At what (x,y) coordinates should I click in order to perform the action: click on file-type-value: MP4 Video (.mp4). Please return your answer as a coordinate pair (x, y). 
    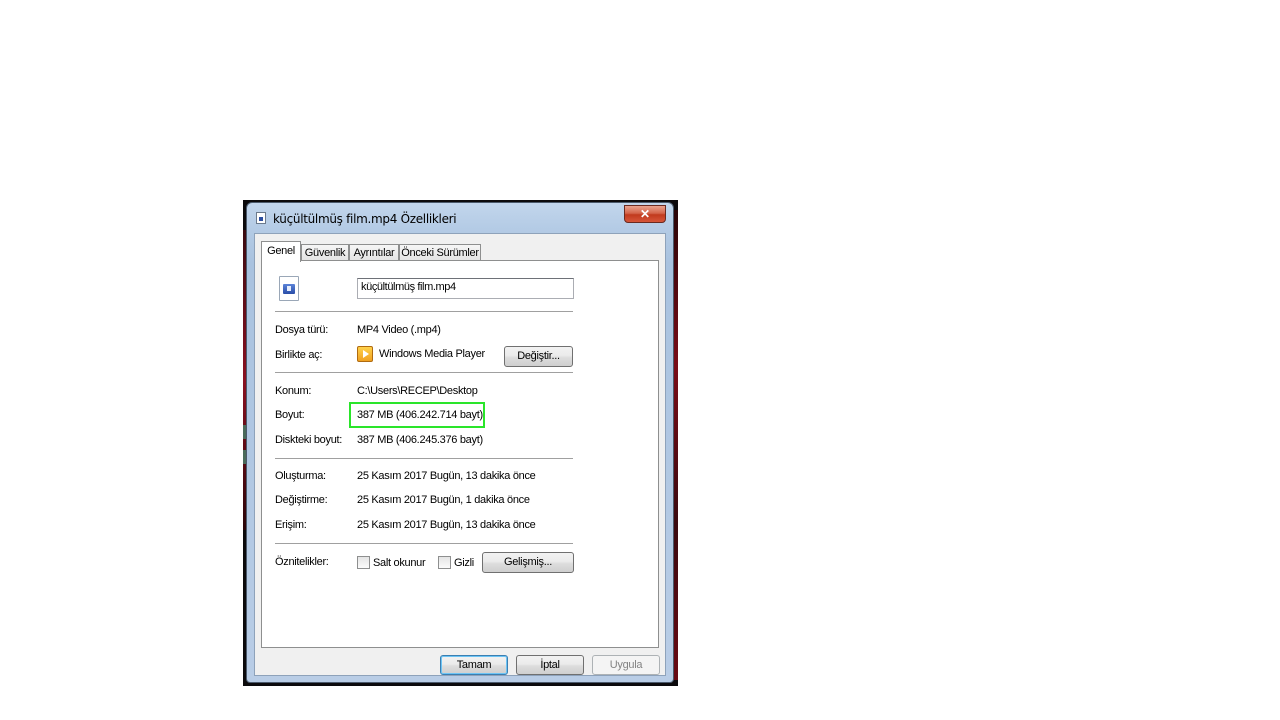
    Looking at the image, I should click on (399, 330).